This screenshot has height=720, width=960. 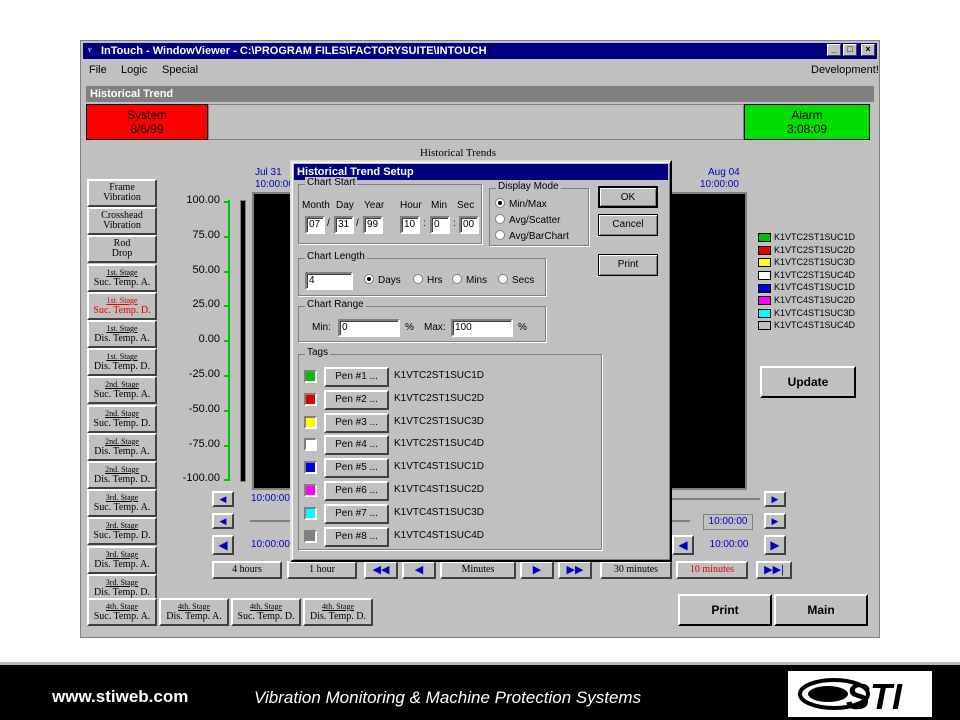 What do you see at coordinates (122, 334) in the screenshot?
I see `nav-button-5: 1st. Stage Dis. Temp. A.` at bounding box center [122, 334].